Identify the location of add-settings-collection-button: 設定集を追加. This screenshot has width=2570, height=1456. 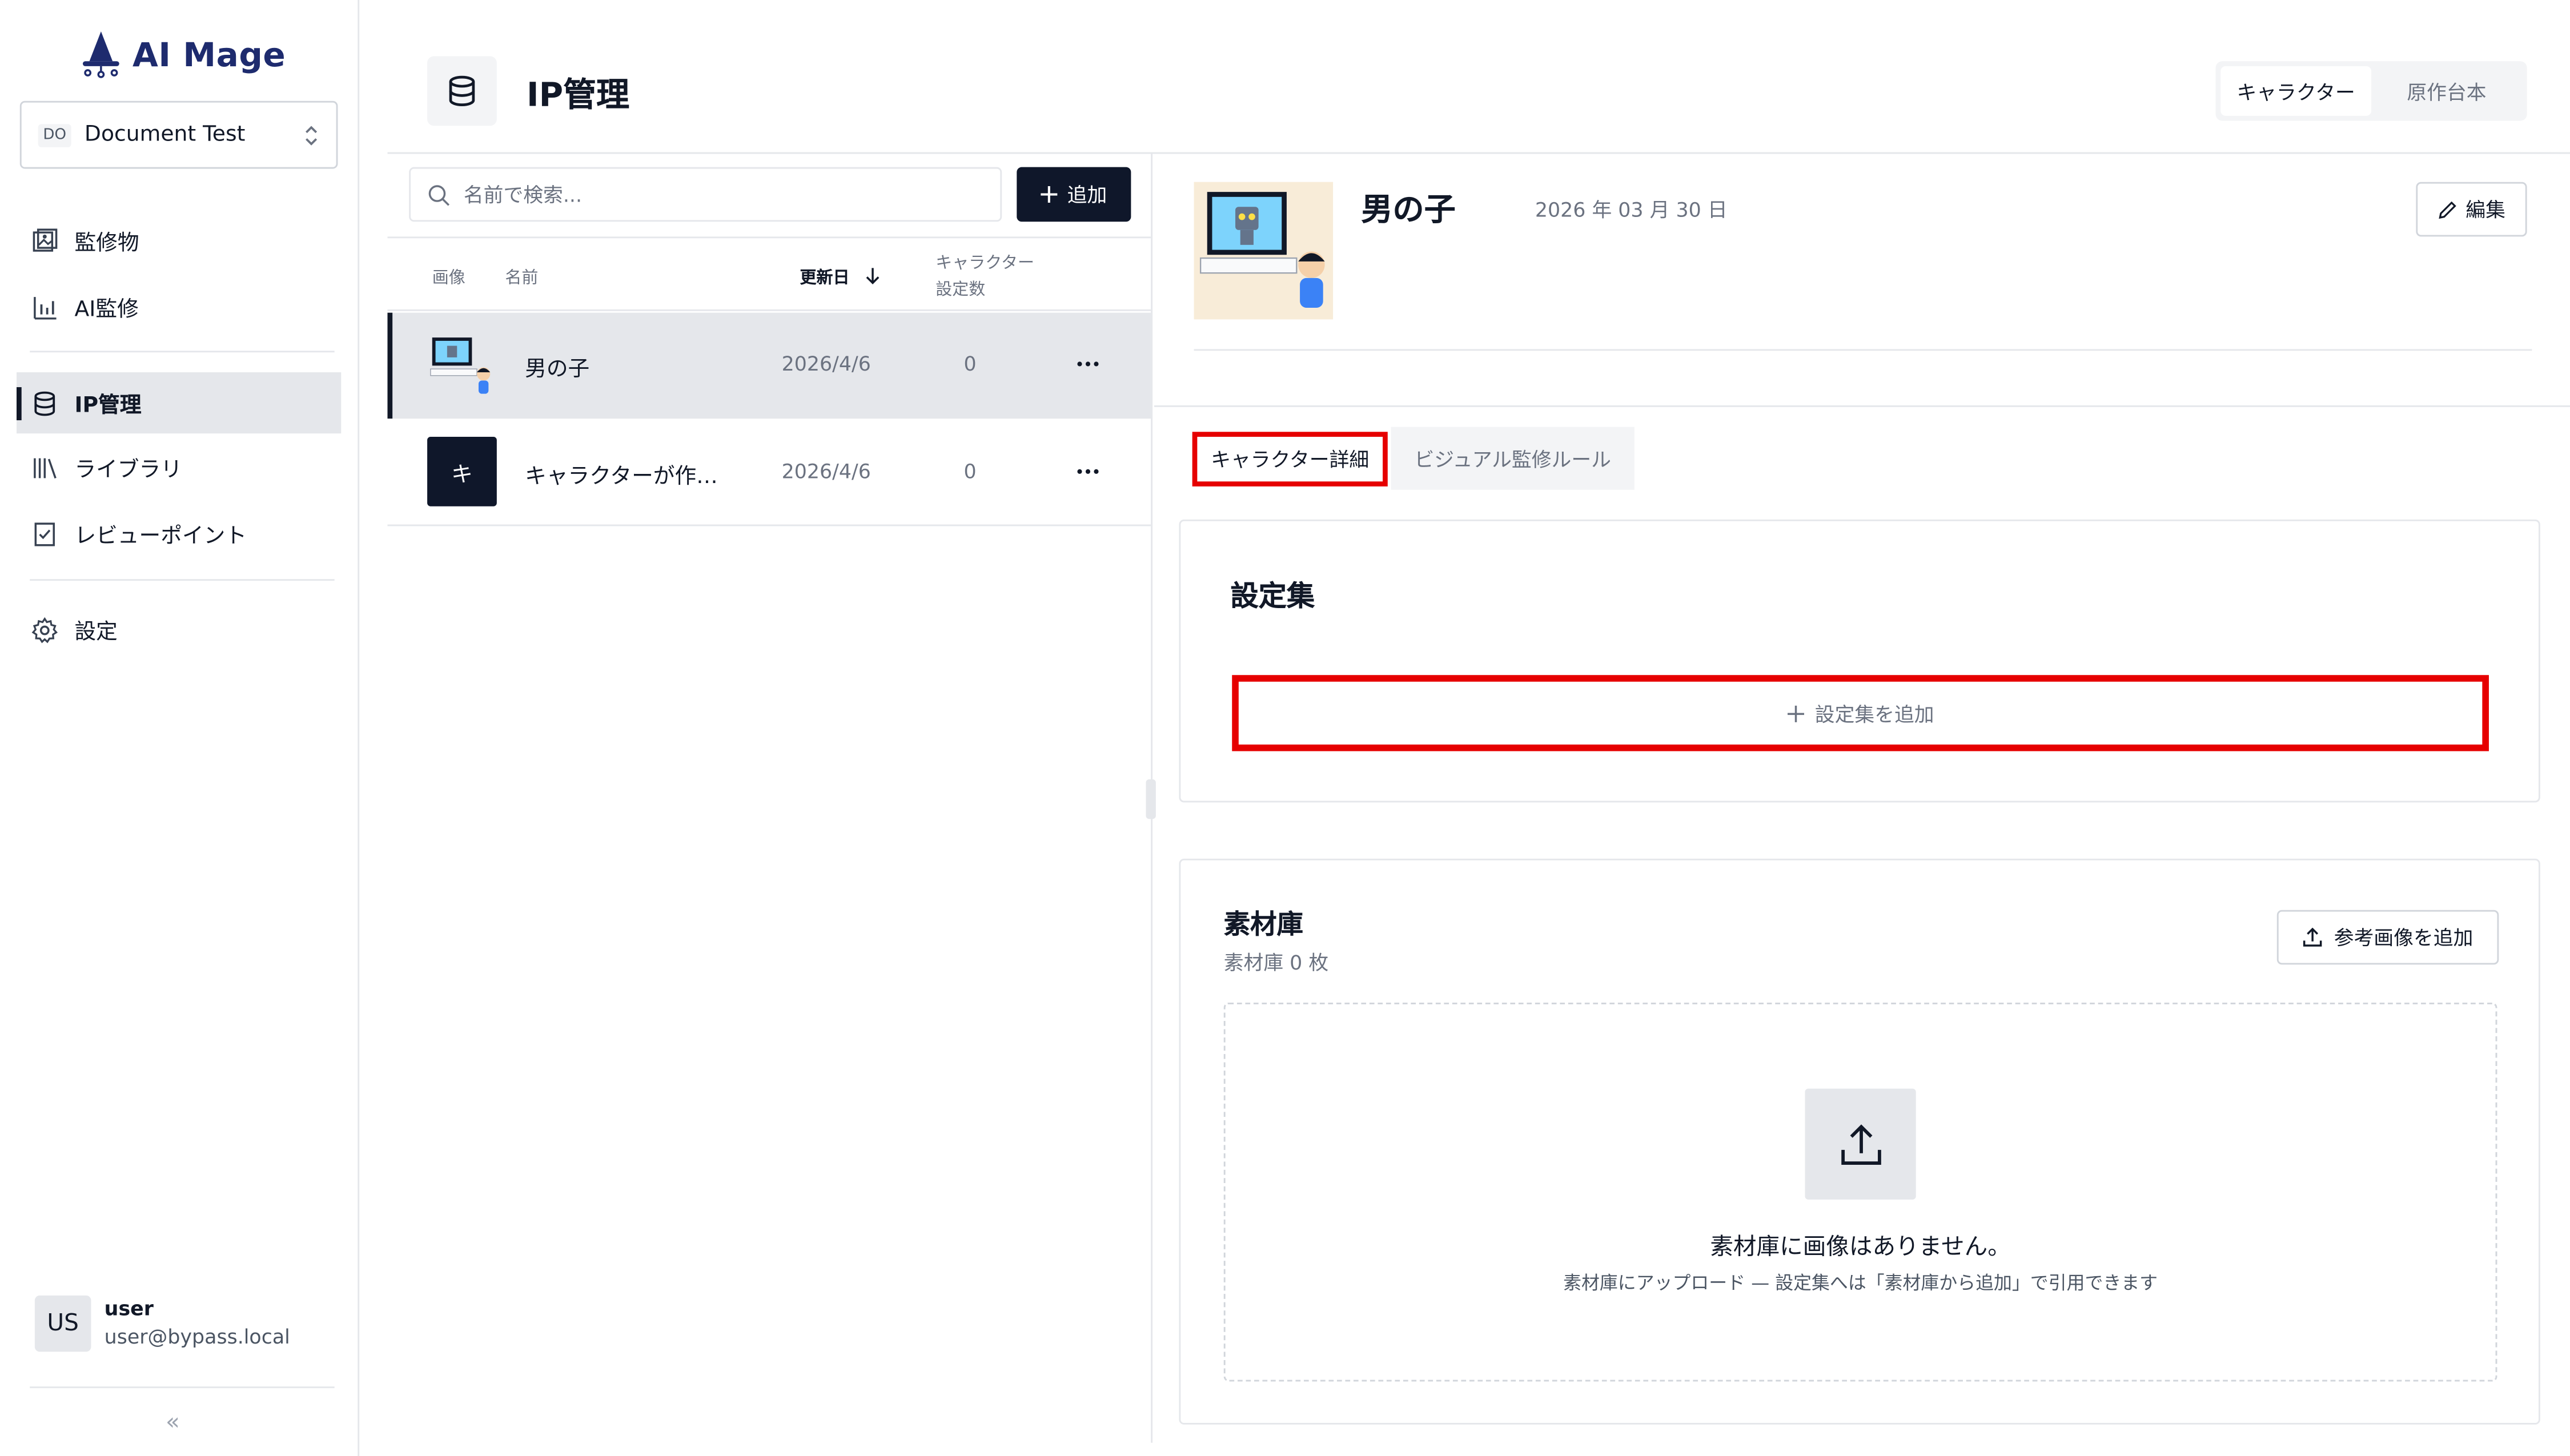
(1861, 713).